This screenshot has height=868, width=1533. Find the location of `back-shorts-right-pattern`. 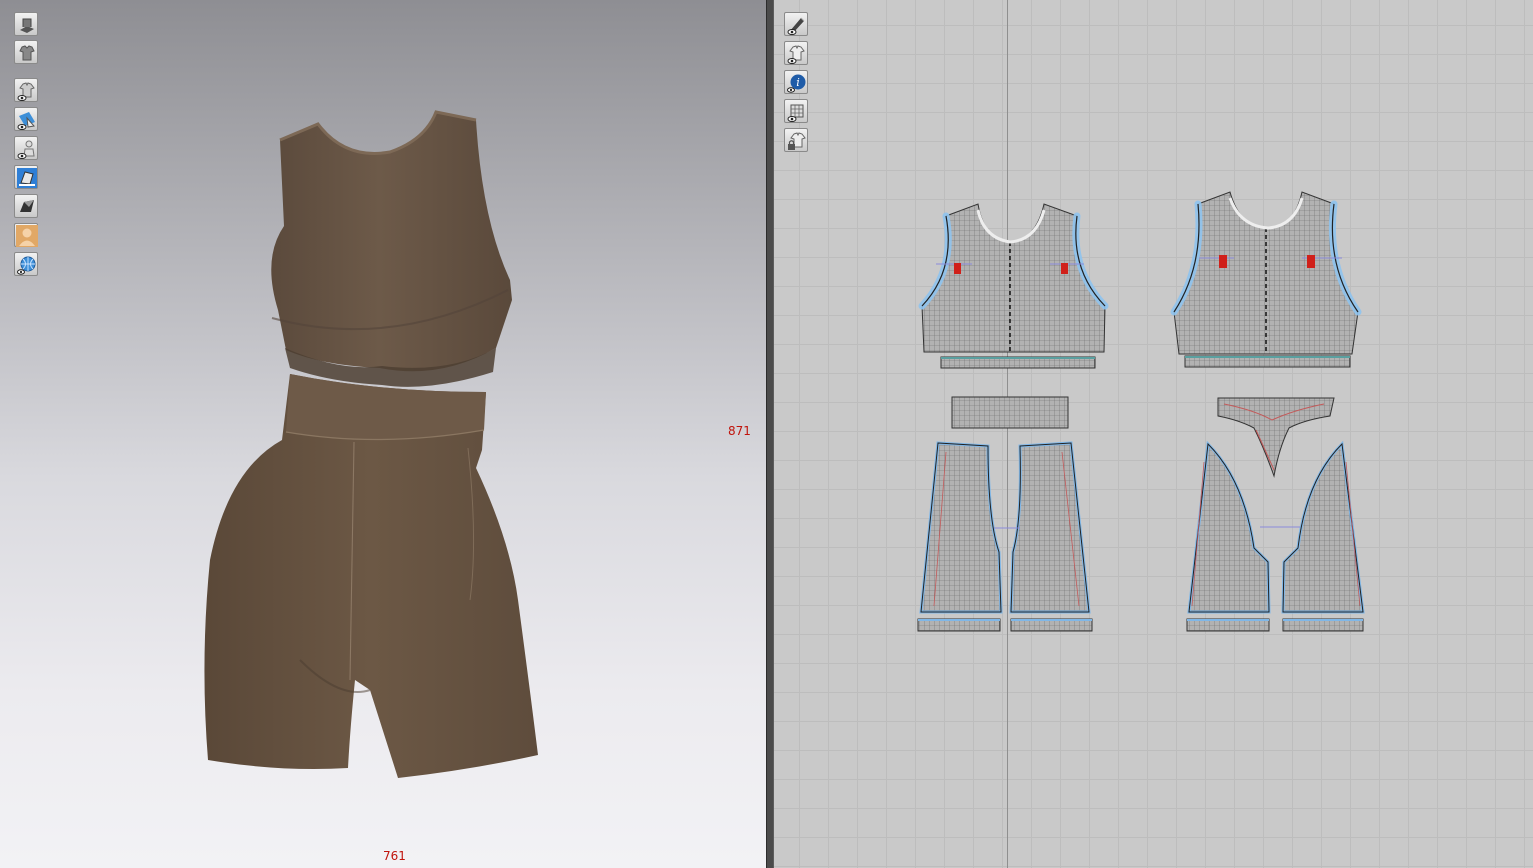

back-shorts-right-pattern is located at coordinates (1323, 536).